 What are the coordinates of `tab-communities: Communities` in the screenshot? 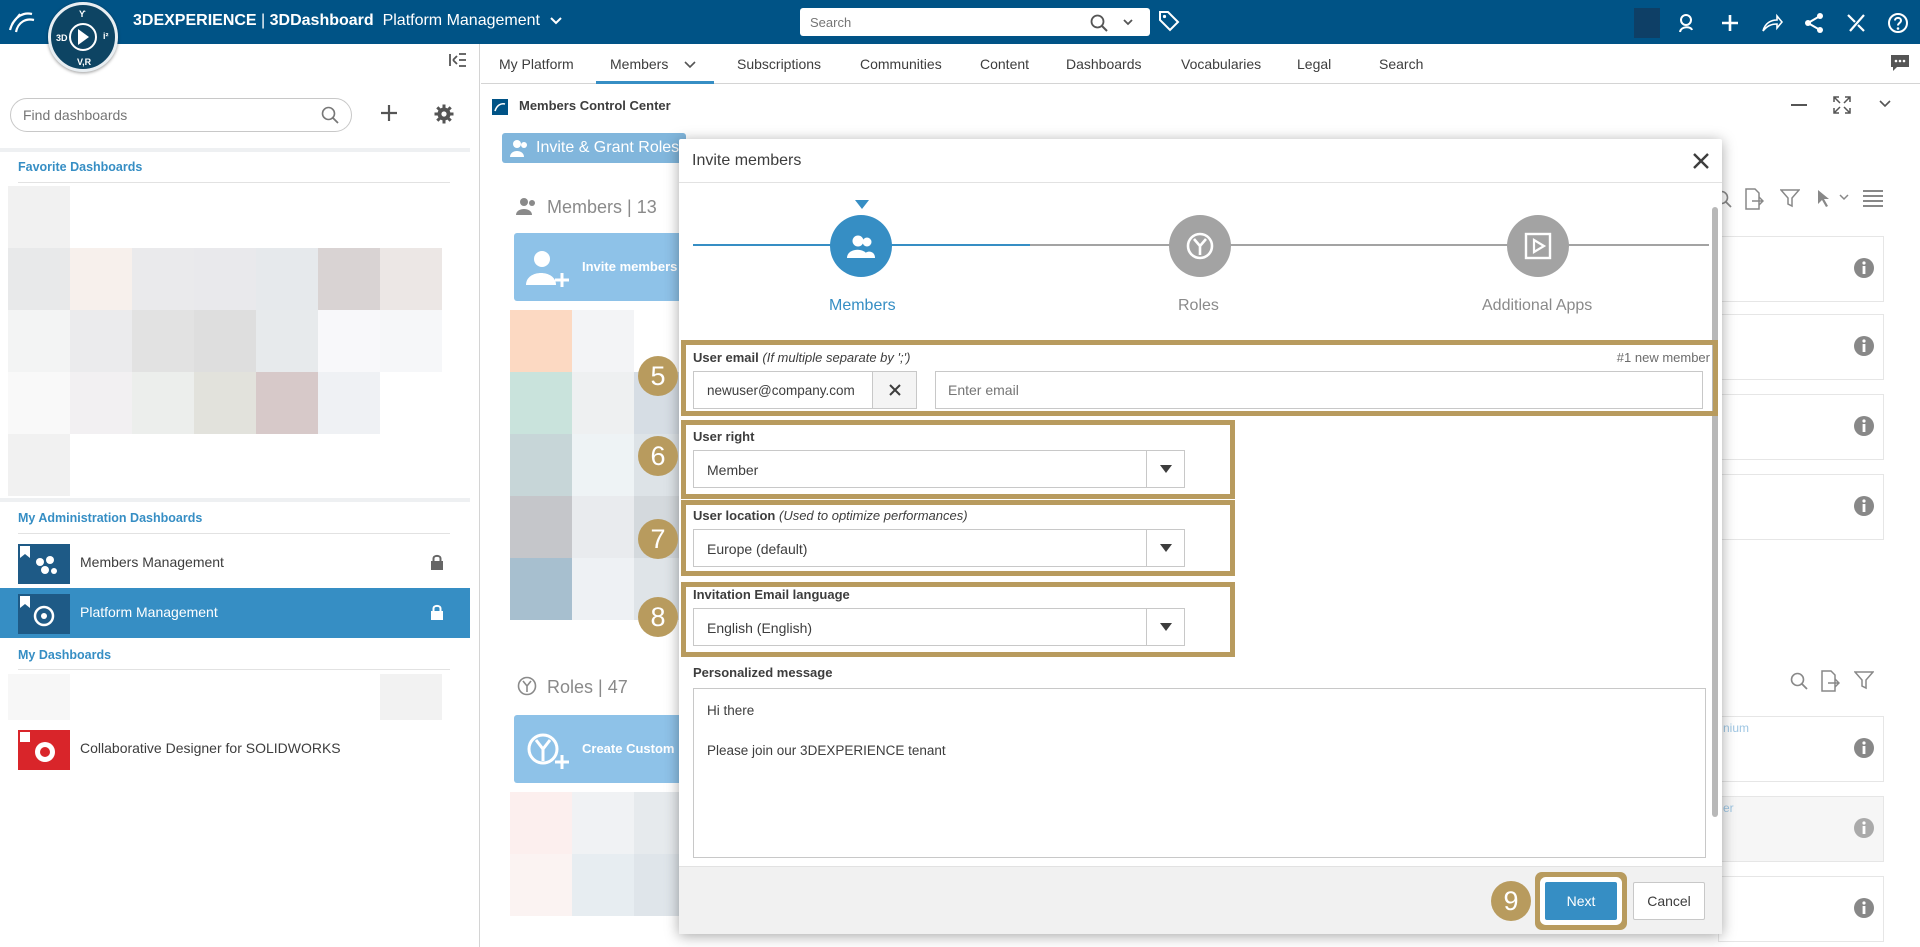 It's located at (901, 64).